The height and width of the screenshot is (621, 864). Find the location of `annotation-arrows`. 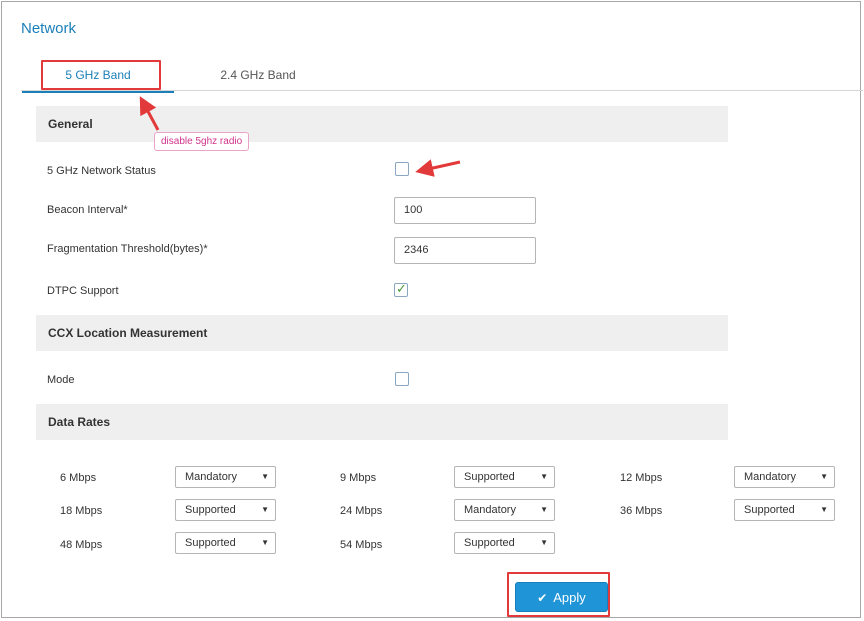

annotation-arrows is located at coordinates (300, 136).